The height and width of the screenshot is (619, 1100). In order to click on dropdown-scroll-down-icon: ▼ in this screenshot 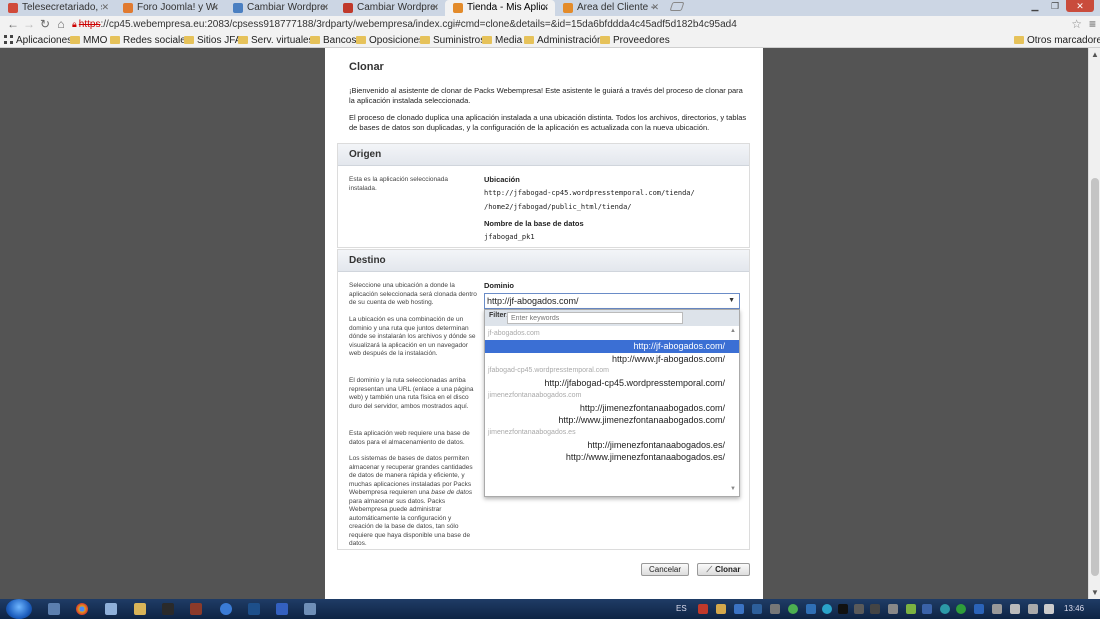, I will do `click(733, 489)`.